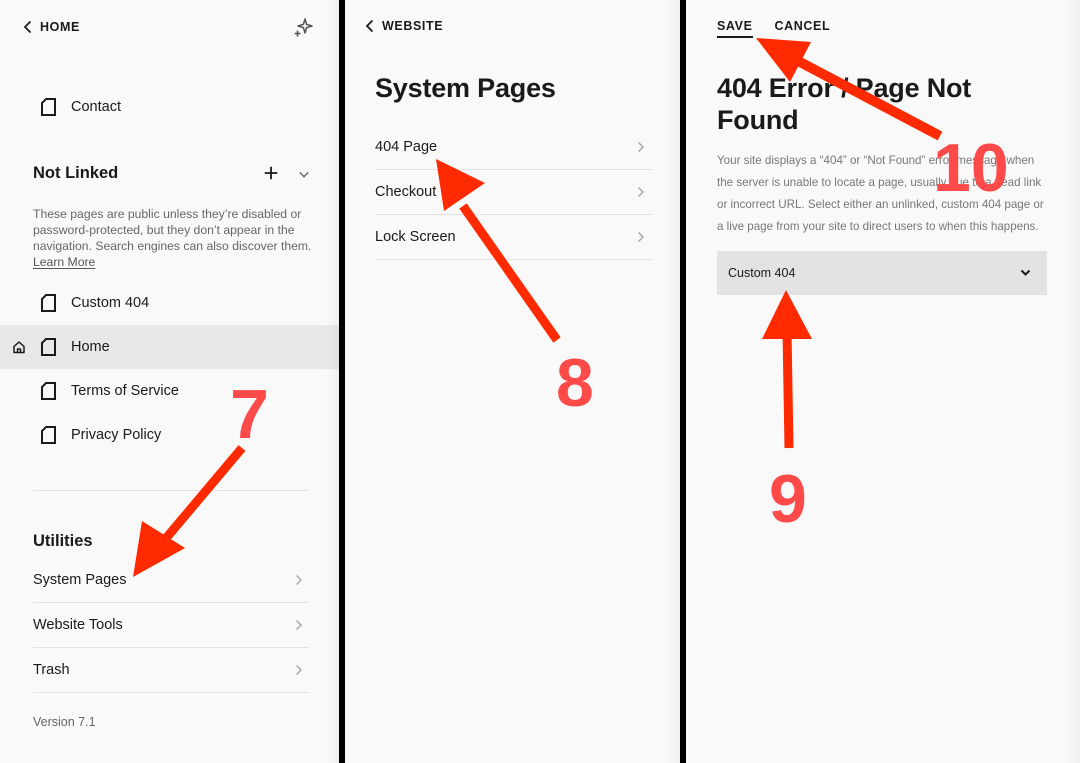 The image size is (1080, 763). What do you see at coordinates (844, 104) in the screenshot?
I see `page-title: 404 Error / Page Not Found` at bounding box center [844, 104].